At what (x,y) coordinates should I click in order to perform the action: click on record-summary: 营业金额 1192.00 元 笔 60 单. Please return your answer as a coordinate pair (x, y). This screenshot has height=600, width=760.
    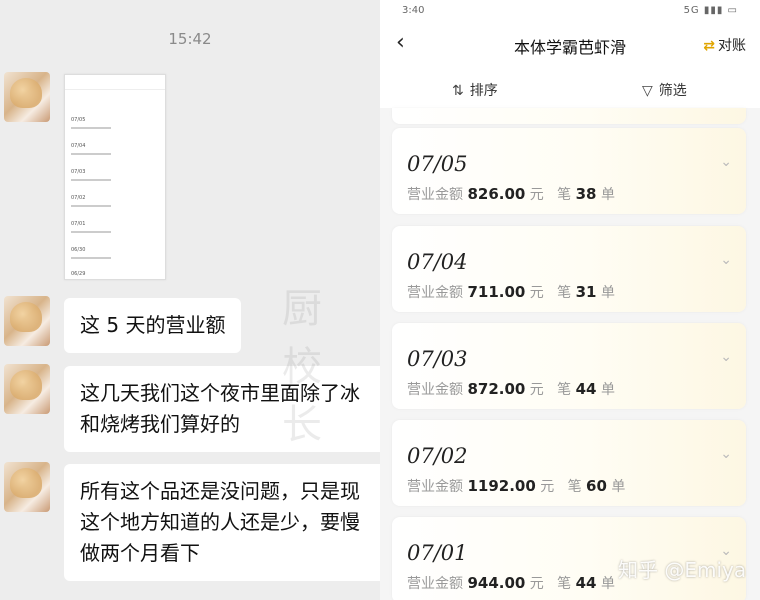
    Looking at the image, I should click on (516, 486).